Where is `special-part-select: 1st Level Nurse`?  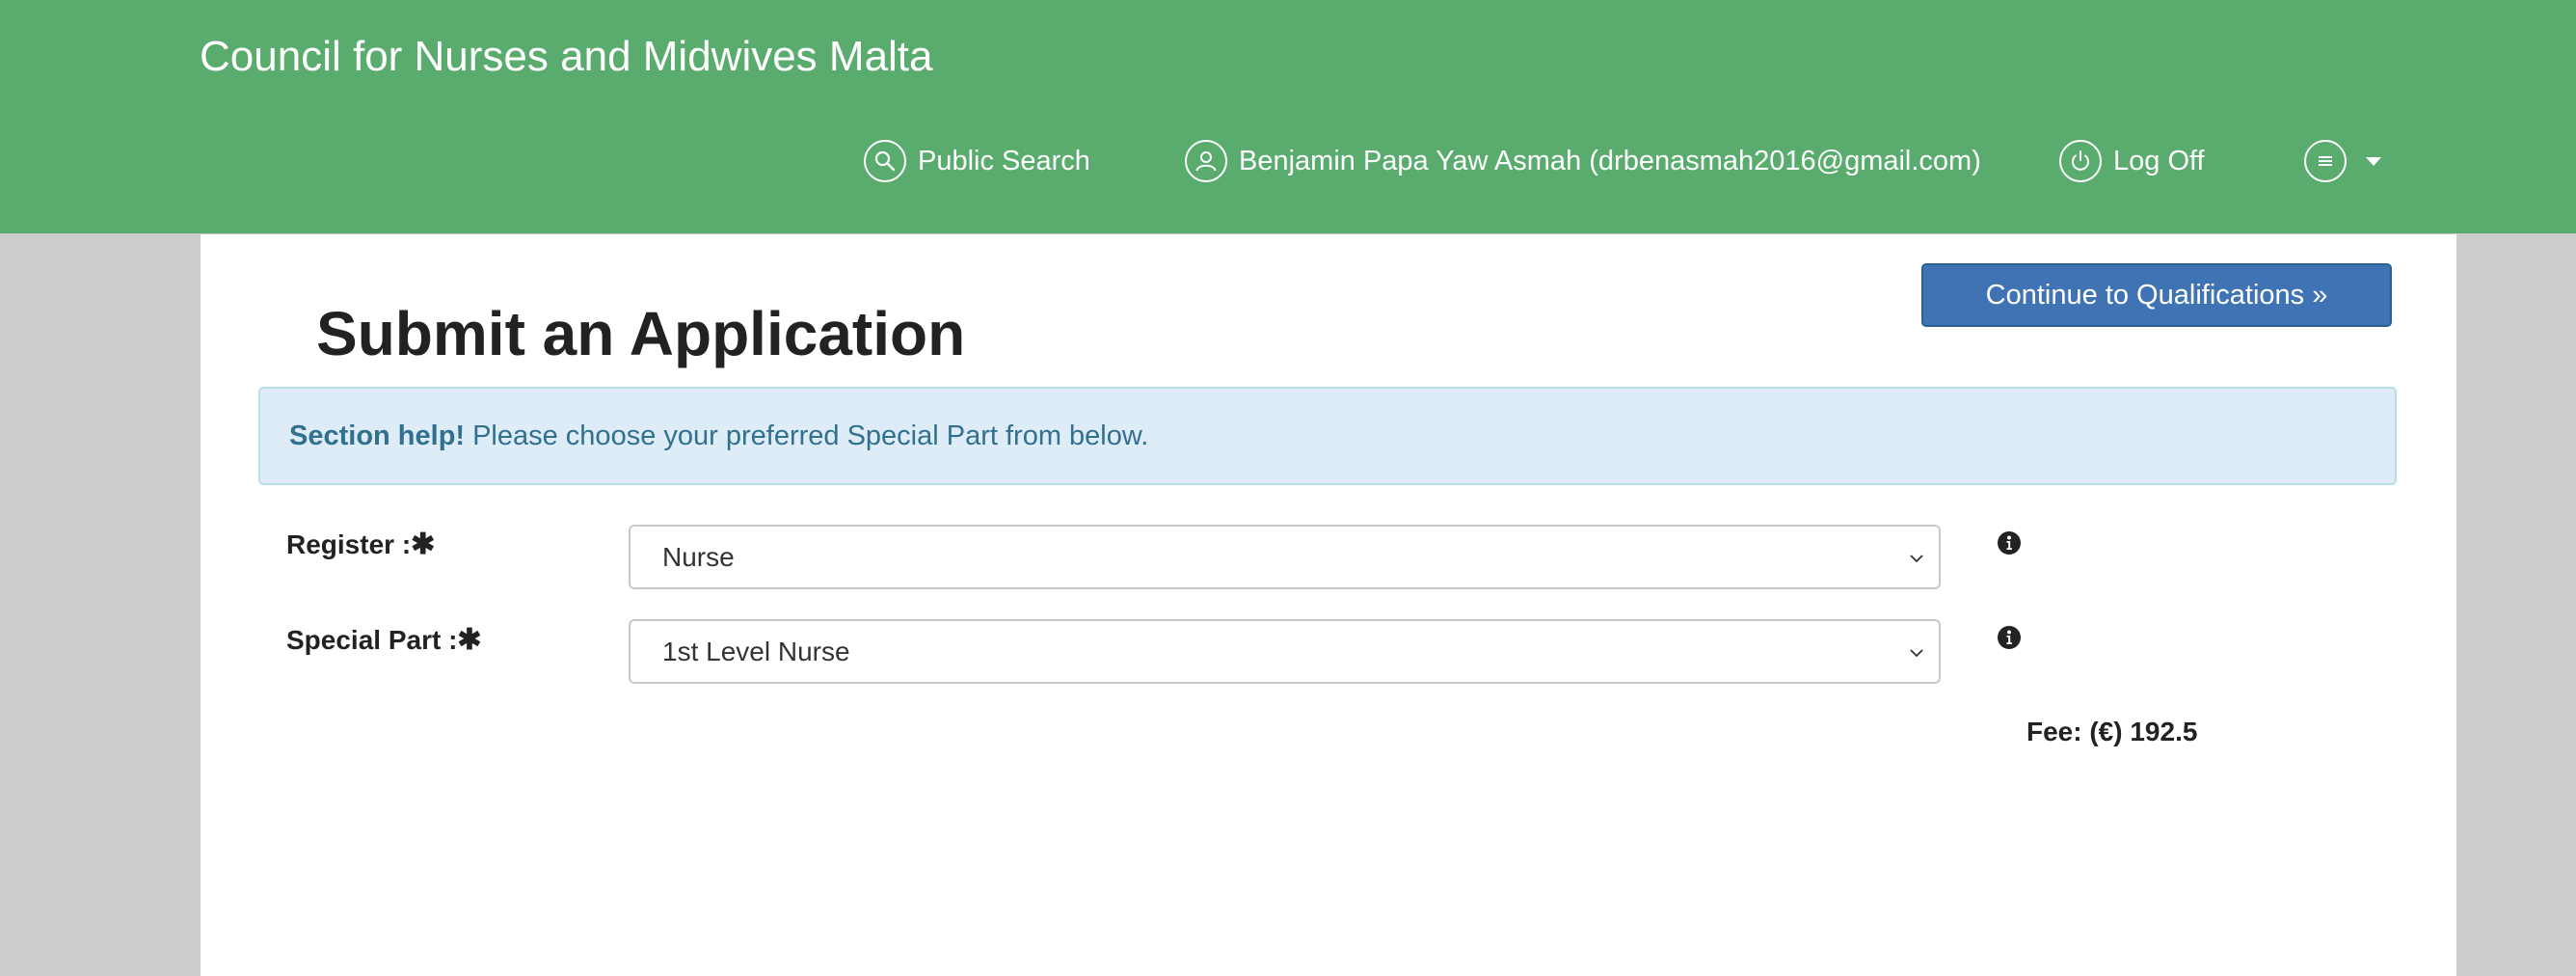 special-part-select: 1st Level Nurse is located at coordinates (1285, 651).